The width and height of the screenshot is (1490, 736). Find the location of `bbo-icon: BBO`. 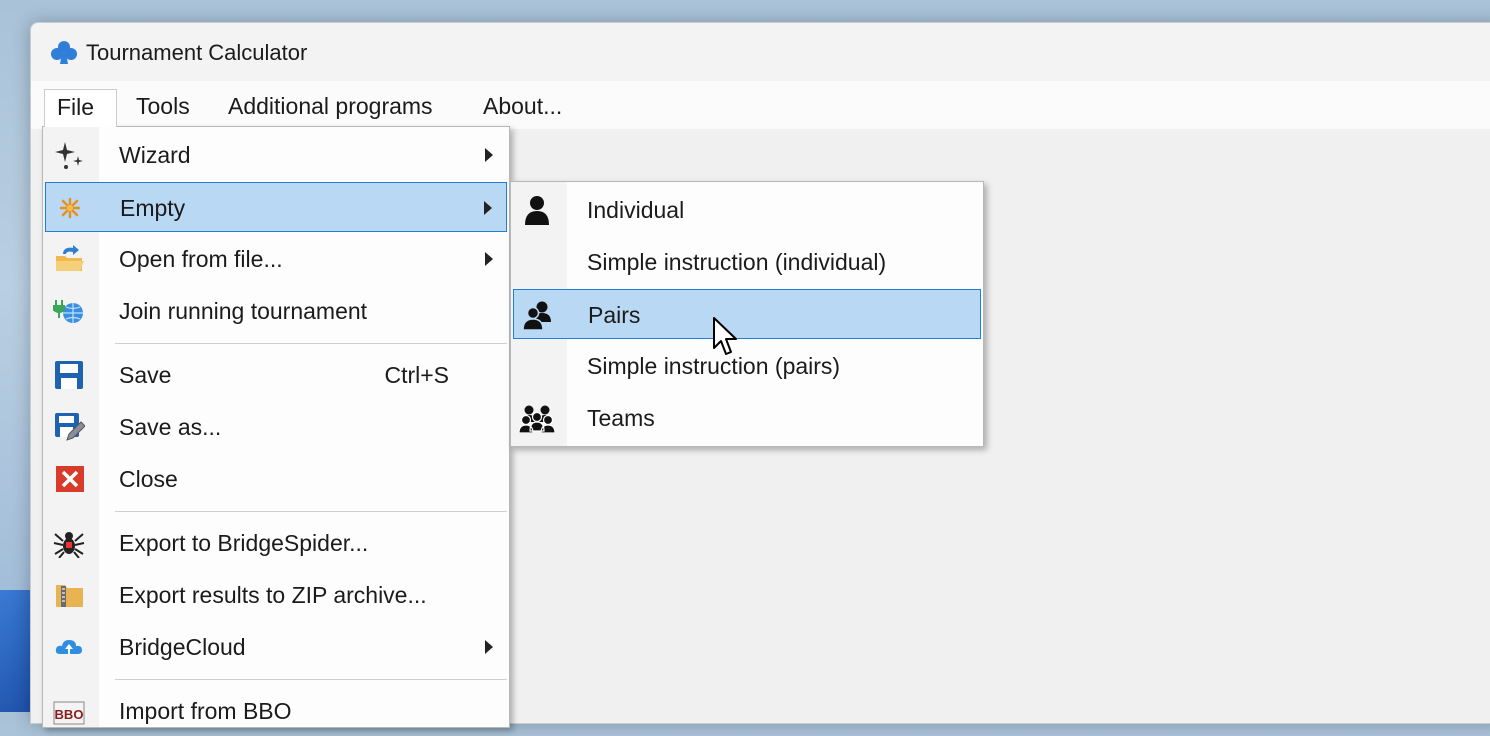

bbo-icon: BBO is located at coordinates (69, 713).